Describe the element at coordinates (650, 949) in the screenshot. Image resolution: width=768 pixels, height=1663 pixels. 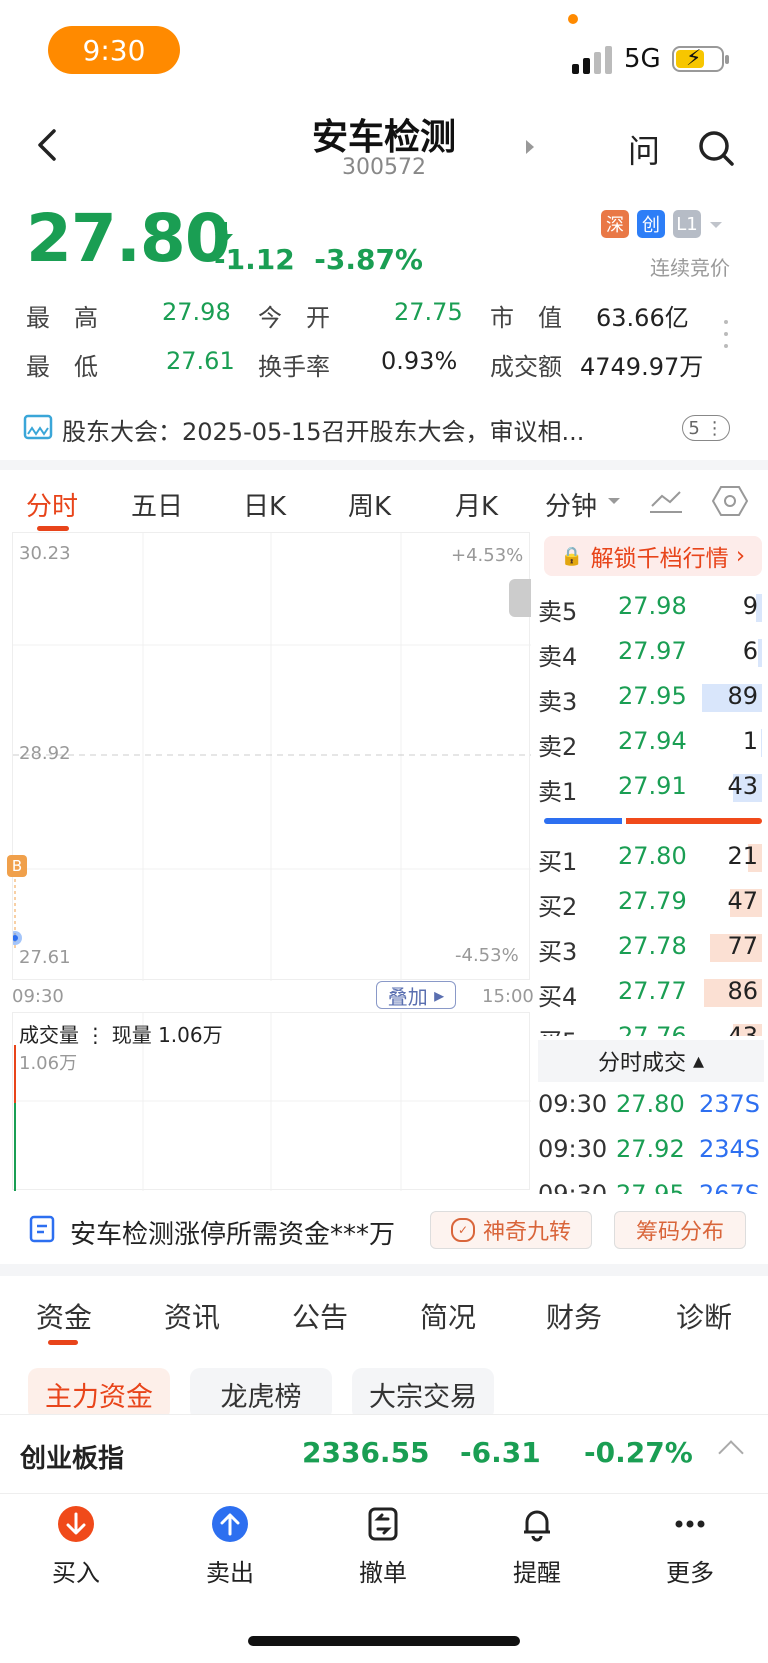
I see `orderbook-row: 买3 27.78 77` at that location.